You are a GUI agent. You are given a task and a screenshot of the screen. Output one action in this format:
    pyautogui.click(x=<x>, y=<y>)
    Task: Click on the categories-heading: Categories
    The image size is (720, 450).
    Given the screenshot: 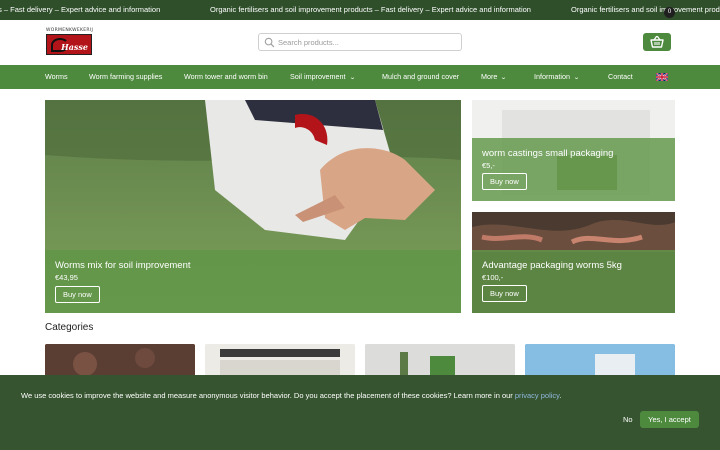 What is the action you would take?
    pyautogui.click(x=69, y=327)
    